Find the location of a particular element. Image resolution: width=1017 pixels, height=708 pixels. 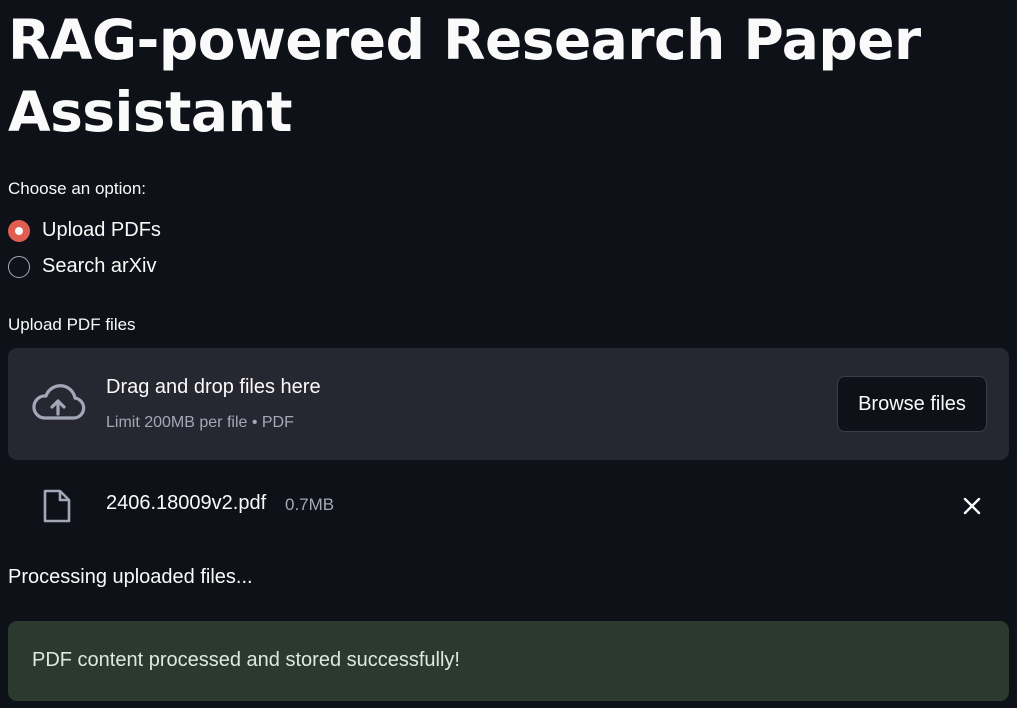

radio-upload-pdfs-label: Upload PDFs is located at coordinates (101, 230).